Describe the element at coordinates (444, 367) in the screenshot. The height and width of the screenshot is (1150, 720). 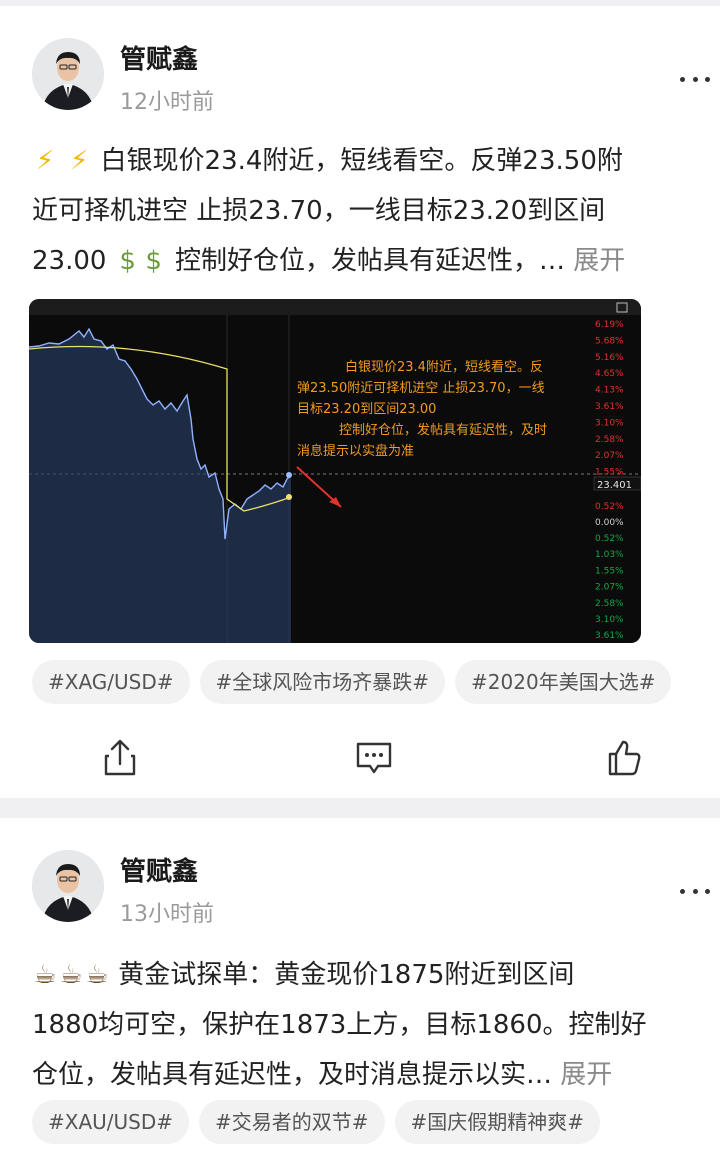
I see `chart-annotation-line: 白银现价23.4附近，短线看空。反` at that location.